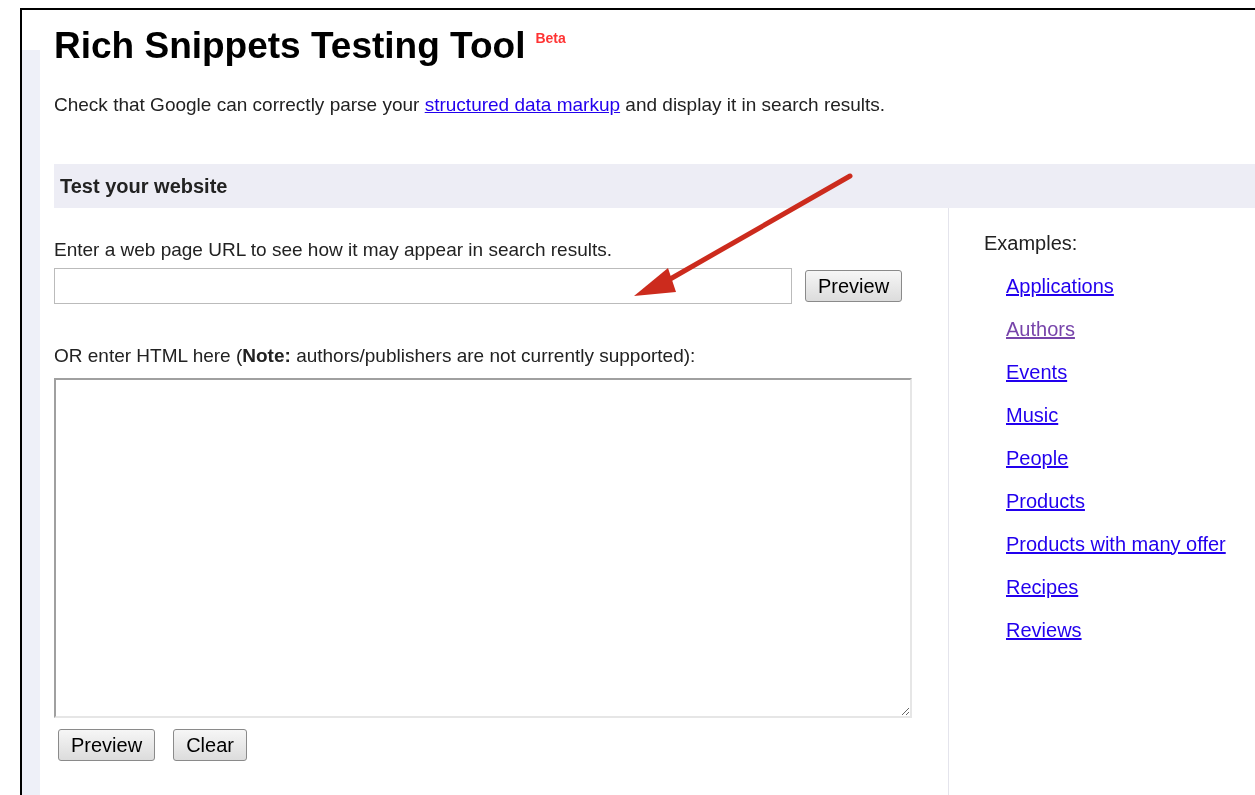  Describe the element at coordinates (1130, 414) in the screenshot. I see `example-link: Music` at that location.